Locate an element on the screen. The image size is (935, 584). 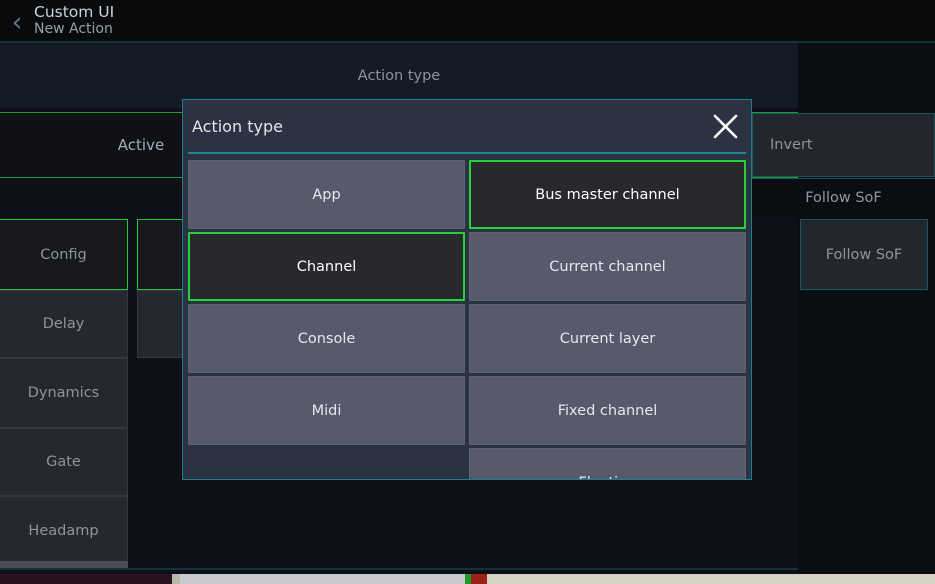
option-fixed-channel-label: Fixed channel is located at coordinates (607, 410).